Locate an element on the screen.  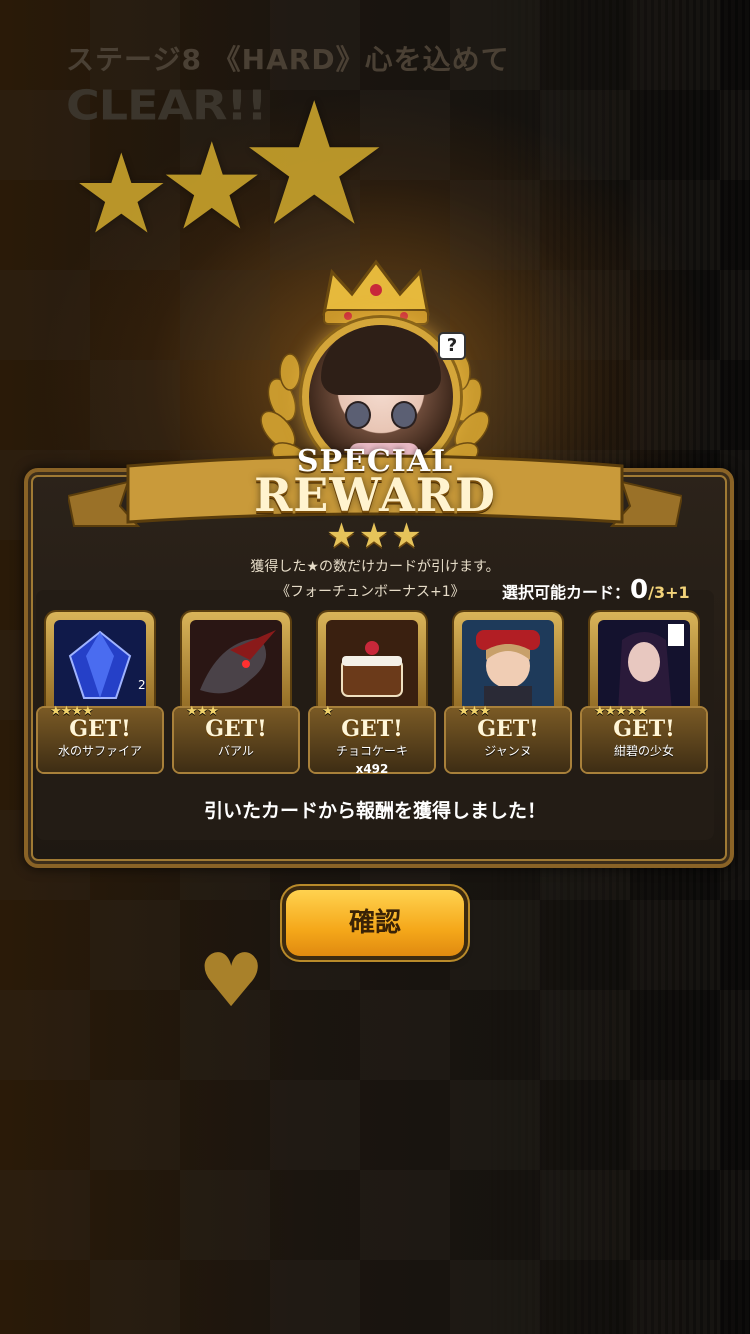
selectable-cards-max: /3+1 is located at coordinates (669, 592).